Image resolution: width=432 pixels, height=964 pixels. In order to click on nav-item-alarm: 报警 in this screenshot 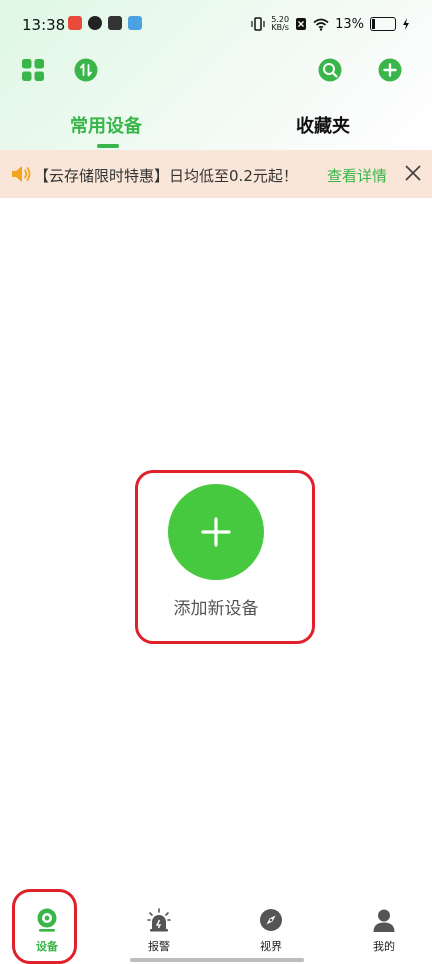, I will do `click(159, 930)`.